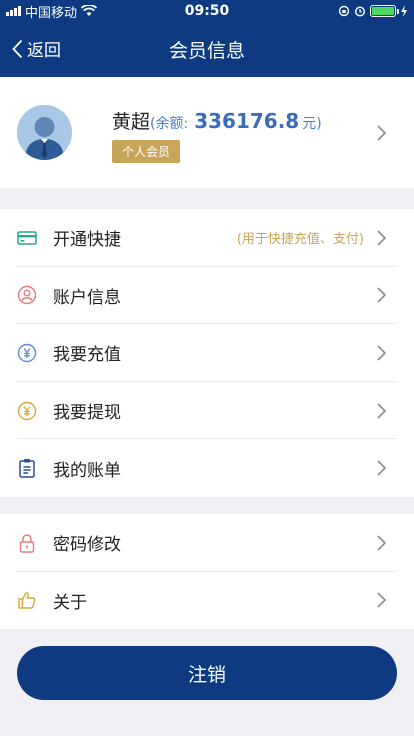  I want to click on menu-item-label: 账户信息, so click(87, 297).